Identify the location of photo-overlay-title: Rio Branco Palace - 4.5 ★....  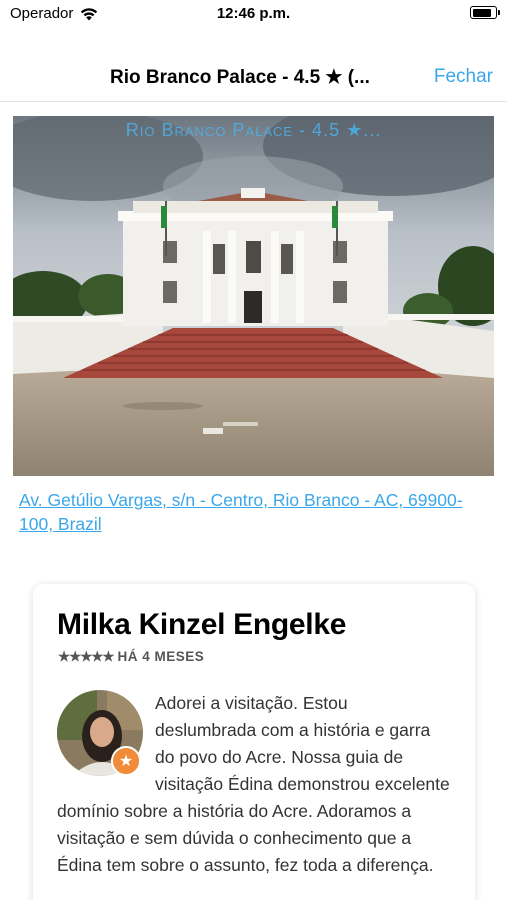
(253, 130).